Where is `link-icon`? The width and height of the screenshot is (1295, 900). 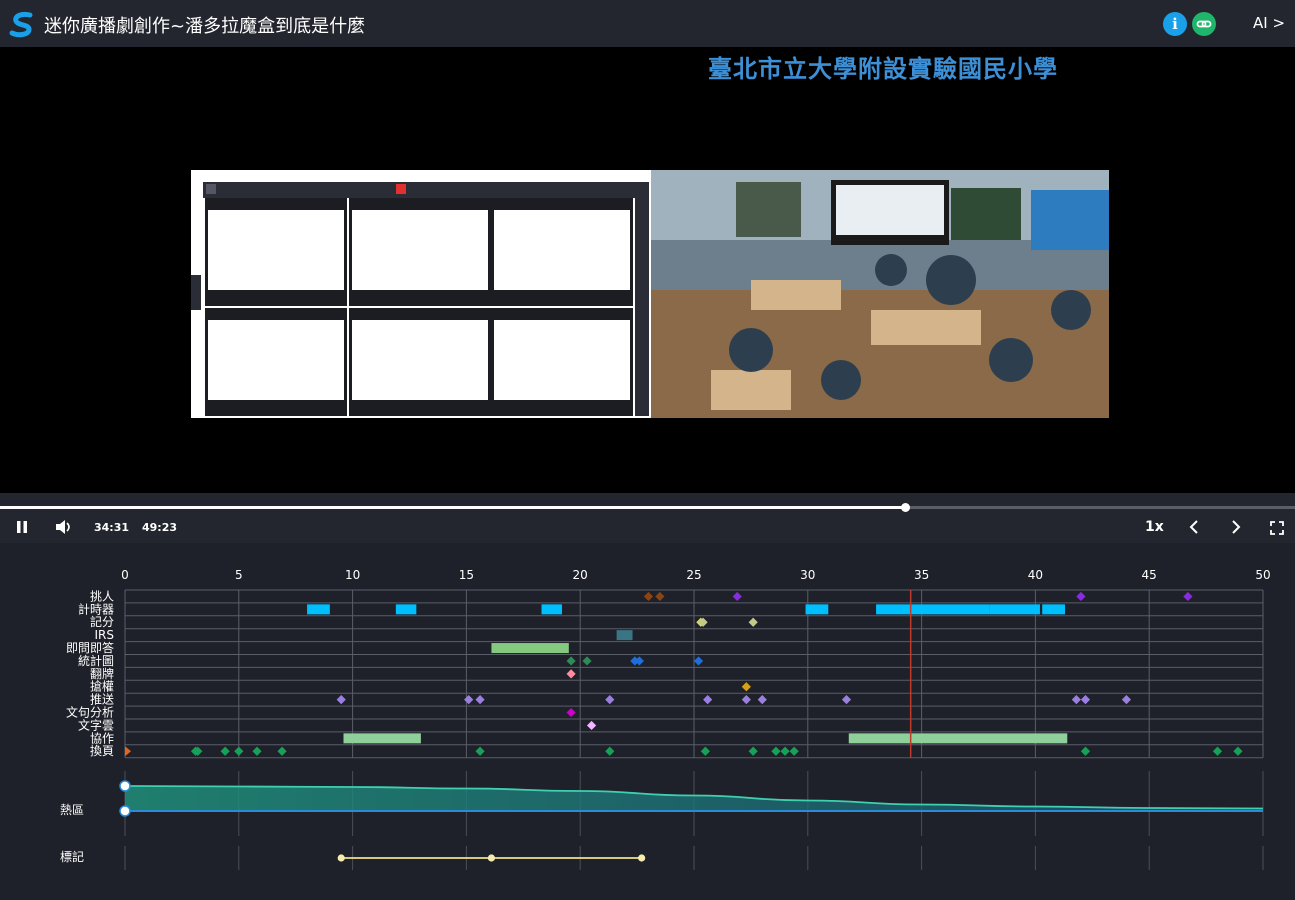
link-icon is located at coordinates (1204, 24).